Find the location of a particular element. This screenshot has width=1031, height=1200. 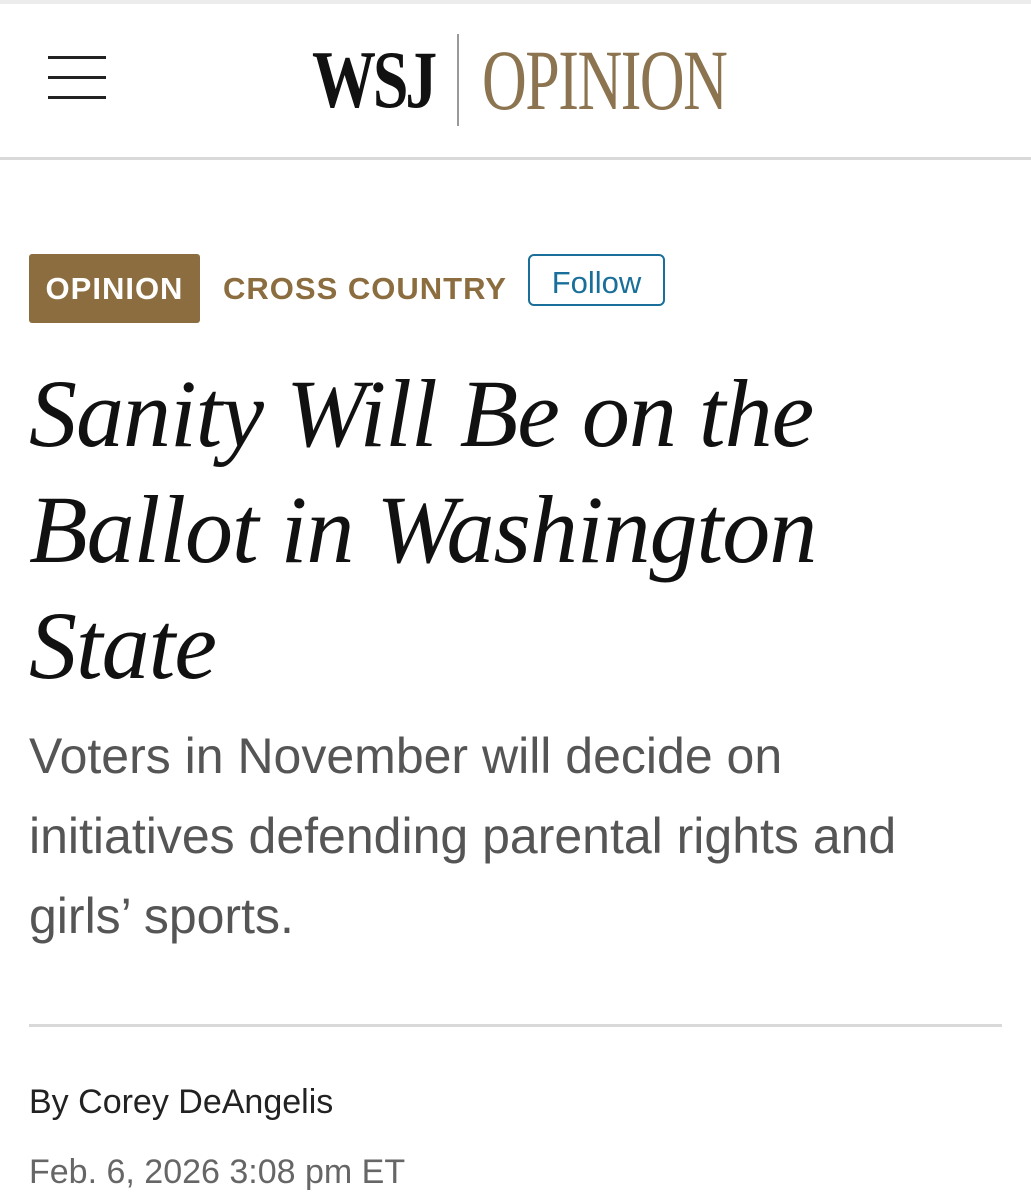

logo-wsj: WSJ is located at coordinates (374, 79).